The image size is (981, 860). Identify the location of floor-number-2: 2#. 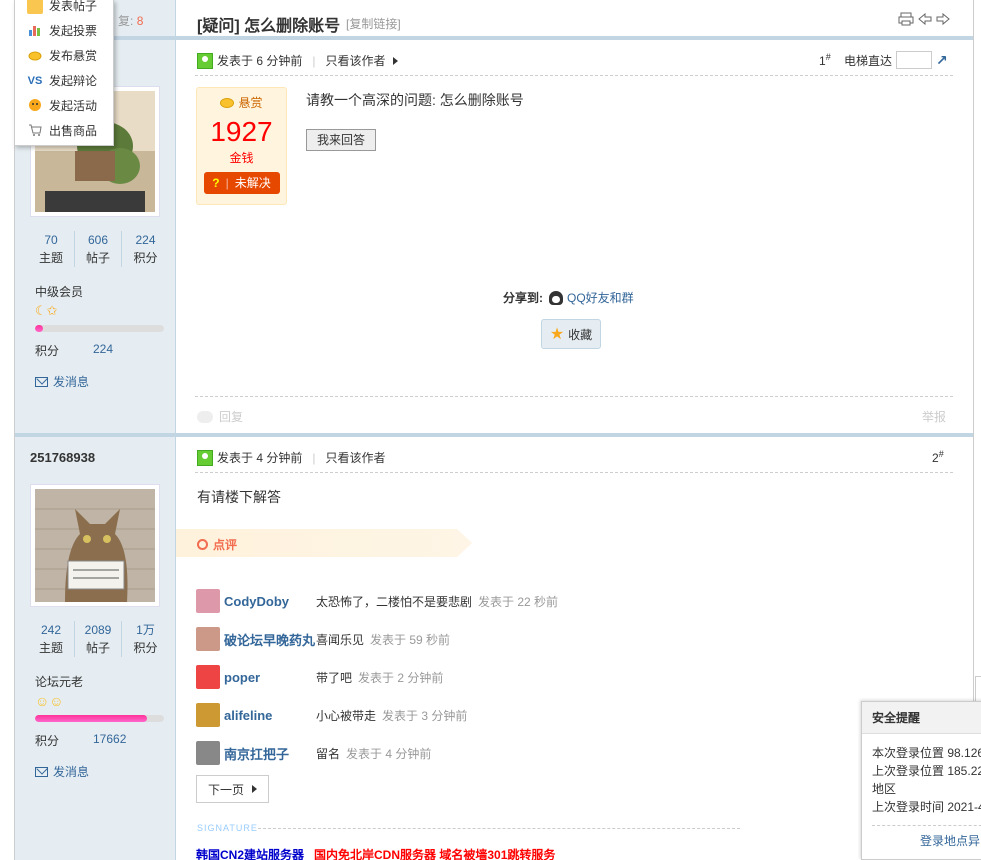
(938, 457).